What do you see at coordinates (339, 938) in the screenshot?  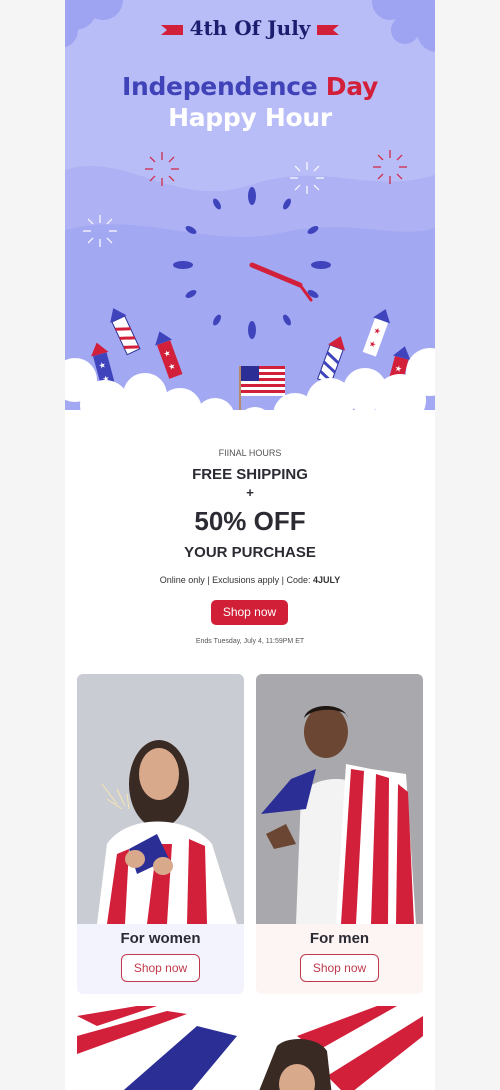 I see `card-men-caption: For men` at bounding box center [339, 938].